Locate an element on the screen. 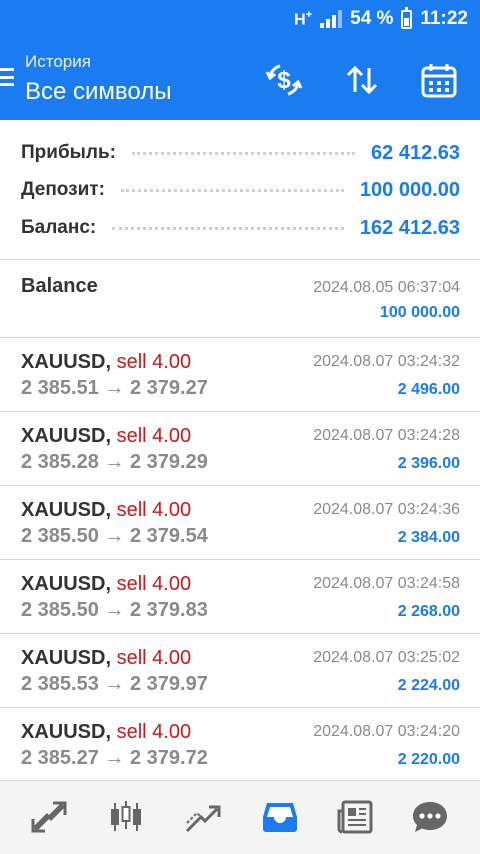 Image resolution: width=480 pixels, height=854 pixels. deal-time: 2024.08.07 03:24:20 is located at coordinates (386, 731).